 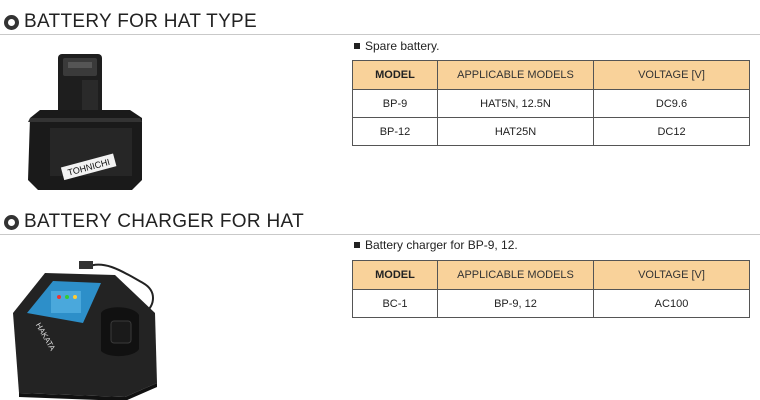 I want to click on table-cell: HAT25N, so click(x=515, y=131).